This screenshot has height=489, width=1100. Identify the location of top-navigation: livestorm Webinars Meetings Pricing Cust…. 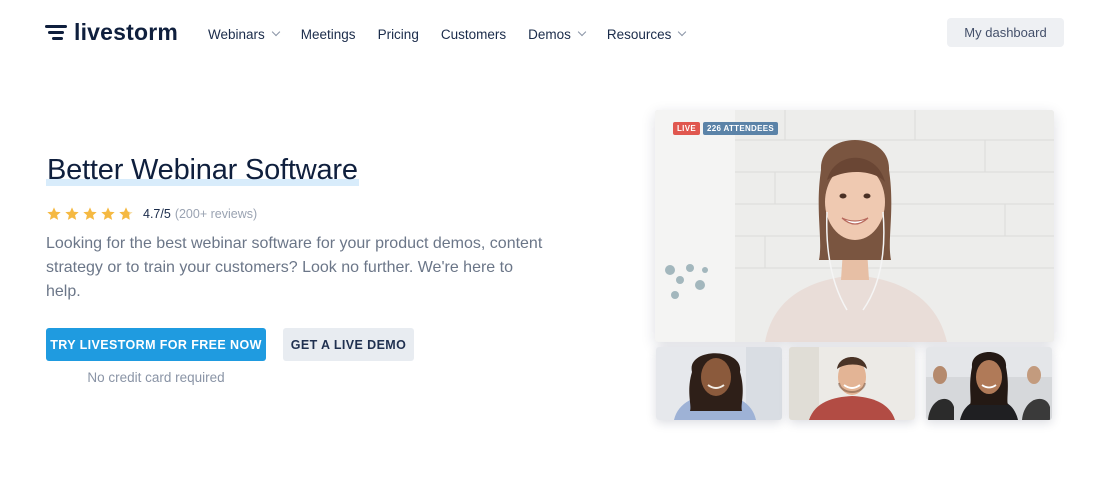
(550, 34).